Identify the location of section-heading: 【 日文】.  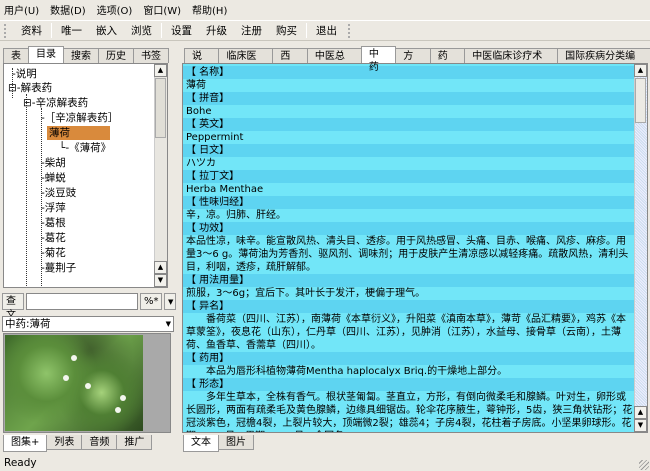
(409, 150).